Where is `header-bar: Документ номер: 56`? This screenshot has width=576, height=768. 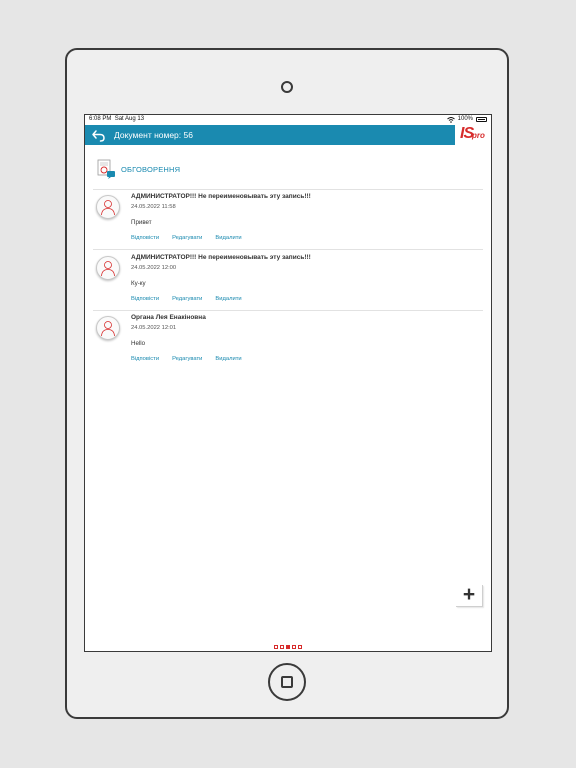
header-bar: Документ номер: 56 is located at coordinates (271, 135).